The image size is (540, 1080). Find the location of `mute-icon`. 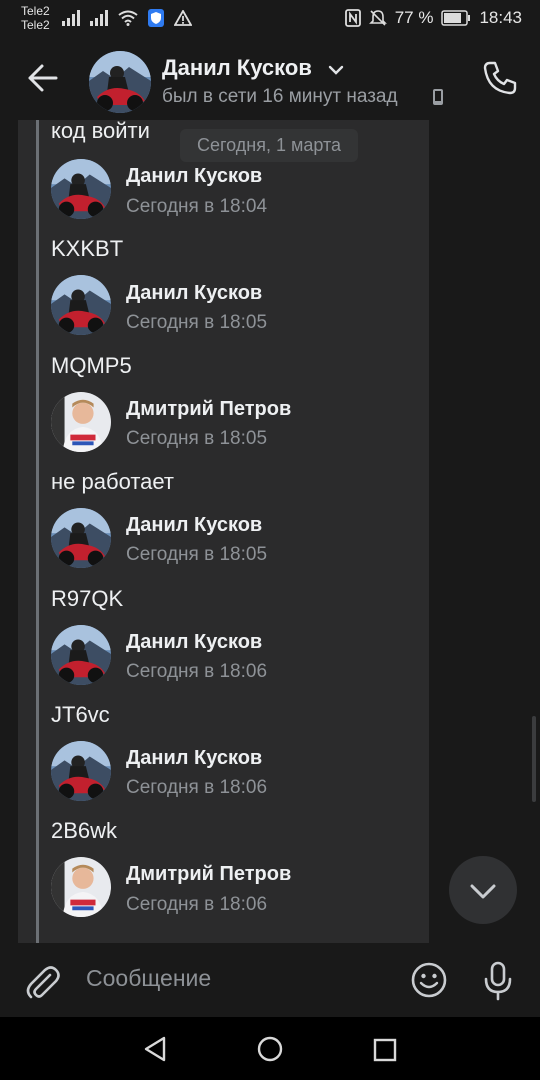

mute-icon is located at coordinates (377, 18).